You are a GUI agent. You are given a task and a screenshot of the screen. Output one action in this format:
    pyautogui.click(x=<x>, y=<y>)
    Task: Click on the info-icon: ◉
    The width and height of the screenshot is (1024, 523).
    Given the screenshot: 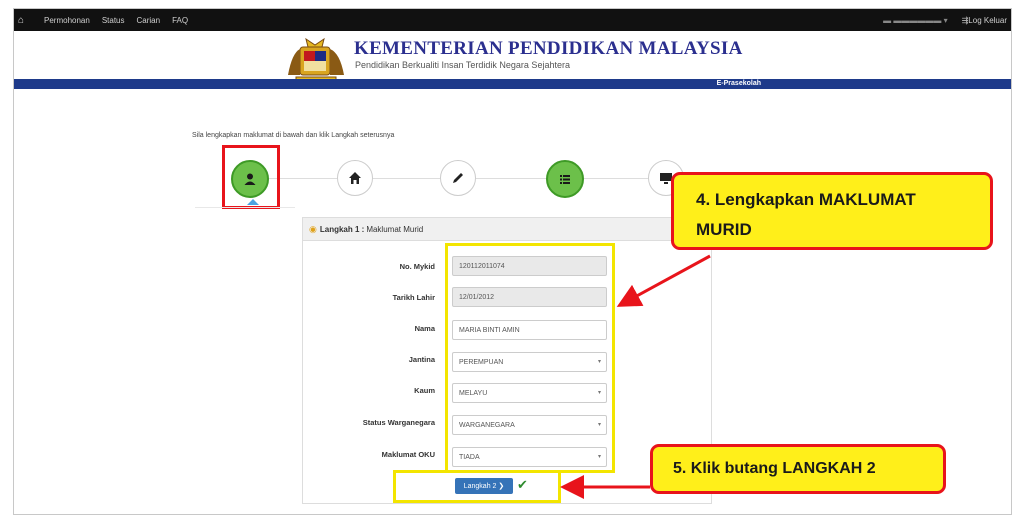 What is the action you would take?
    pyautogui.click(x=313, y=228)
    